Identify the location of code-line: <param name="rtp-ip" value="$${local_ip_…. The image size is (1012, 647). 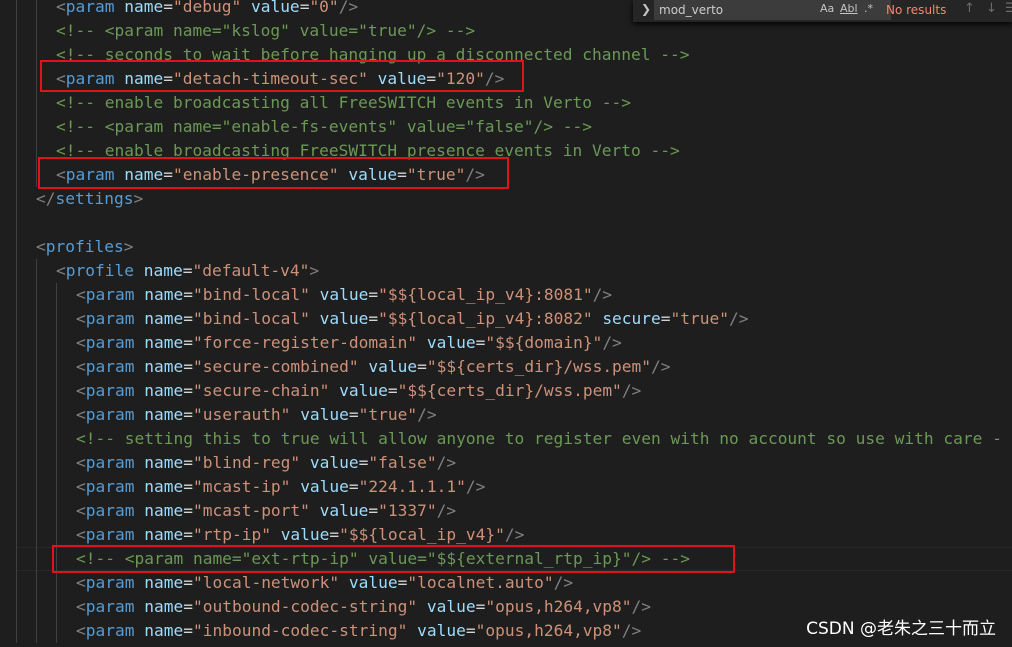
(300, 535).